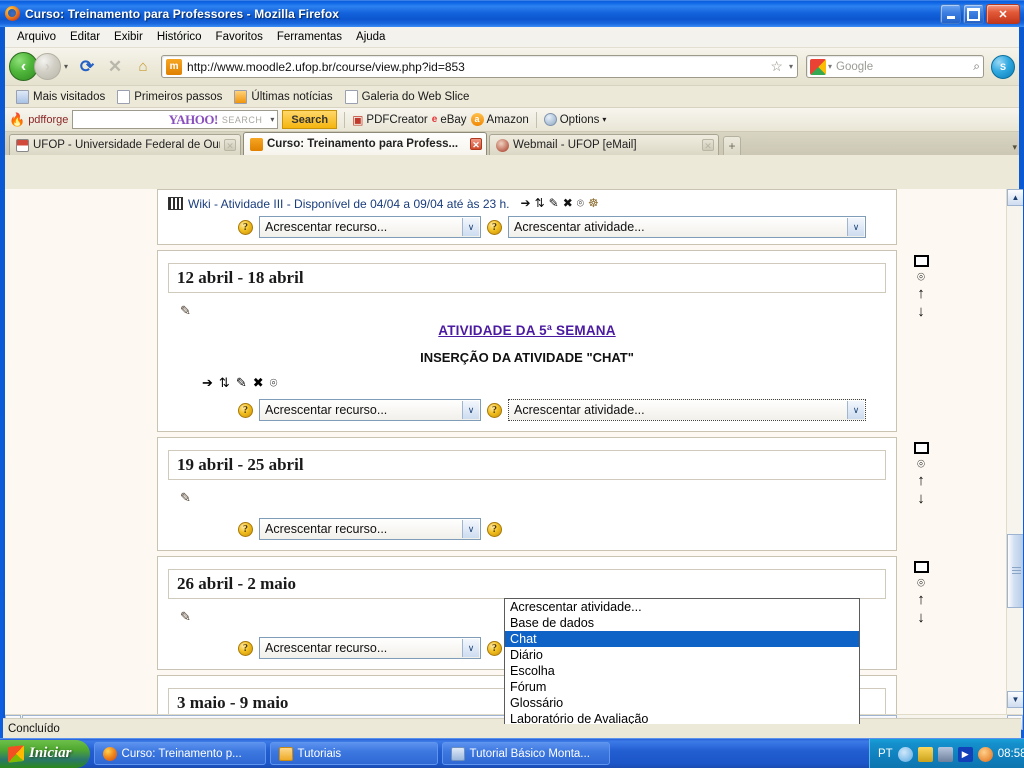 The height and width of the screenshot is (768, 1024). I want to click on menu-editar: Editar, so click(85, 37).